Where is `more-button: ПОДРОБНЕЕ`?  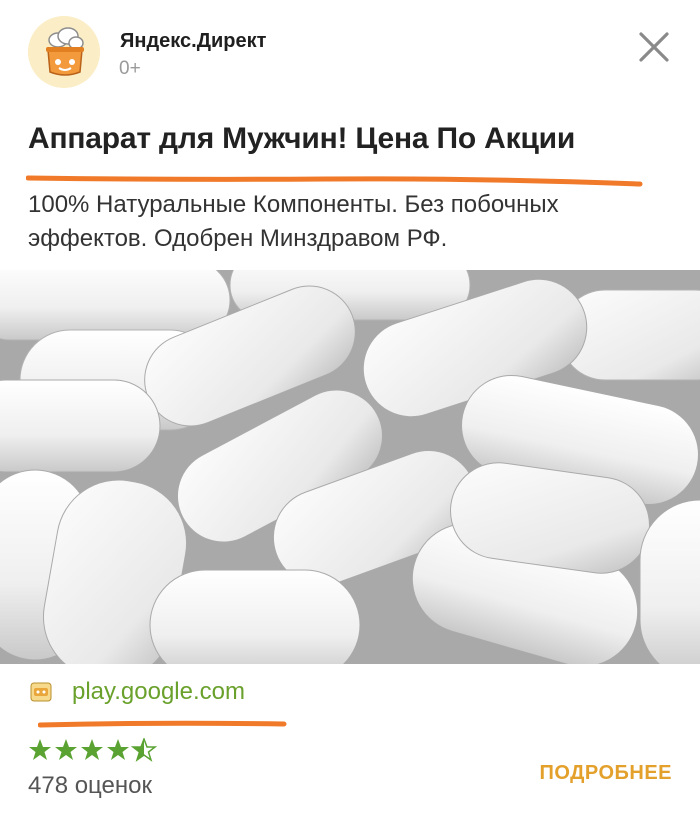
more-button: ПОДРОБНЕЕ is located at coordinates (605, 773).